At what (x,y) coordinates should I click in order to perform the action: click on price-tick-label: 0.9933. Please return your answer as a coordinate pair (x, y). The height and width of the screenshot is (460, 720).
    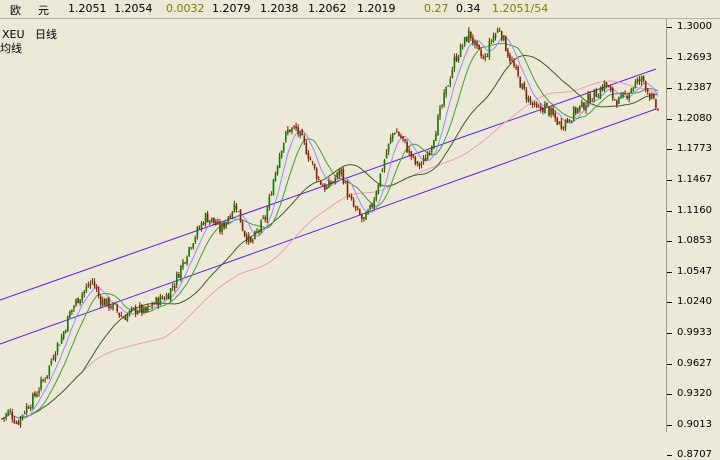
    Looking at the image, I should click on (694, 332).